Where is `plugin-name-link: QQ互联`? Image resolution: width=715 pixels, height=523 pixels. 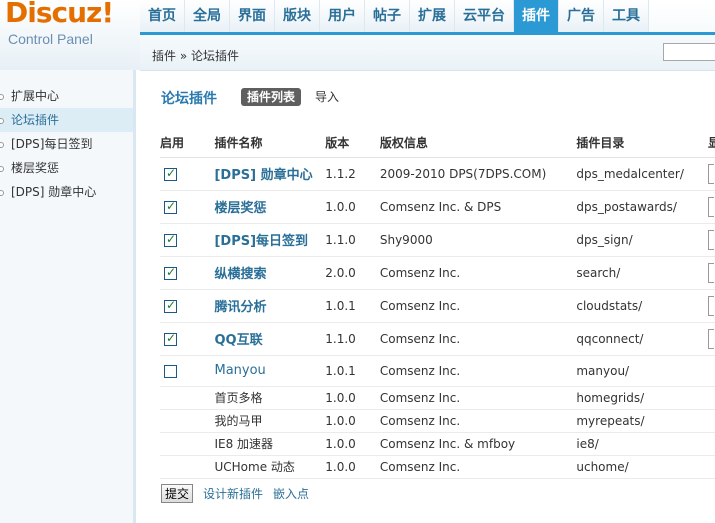 plugin-name-link: QQ互联 is located at coordinates (238, 340).